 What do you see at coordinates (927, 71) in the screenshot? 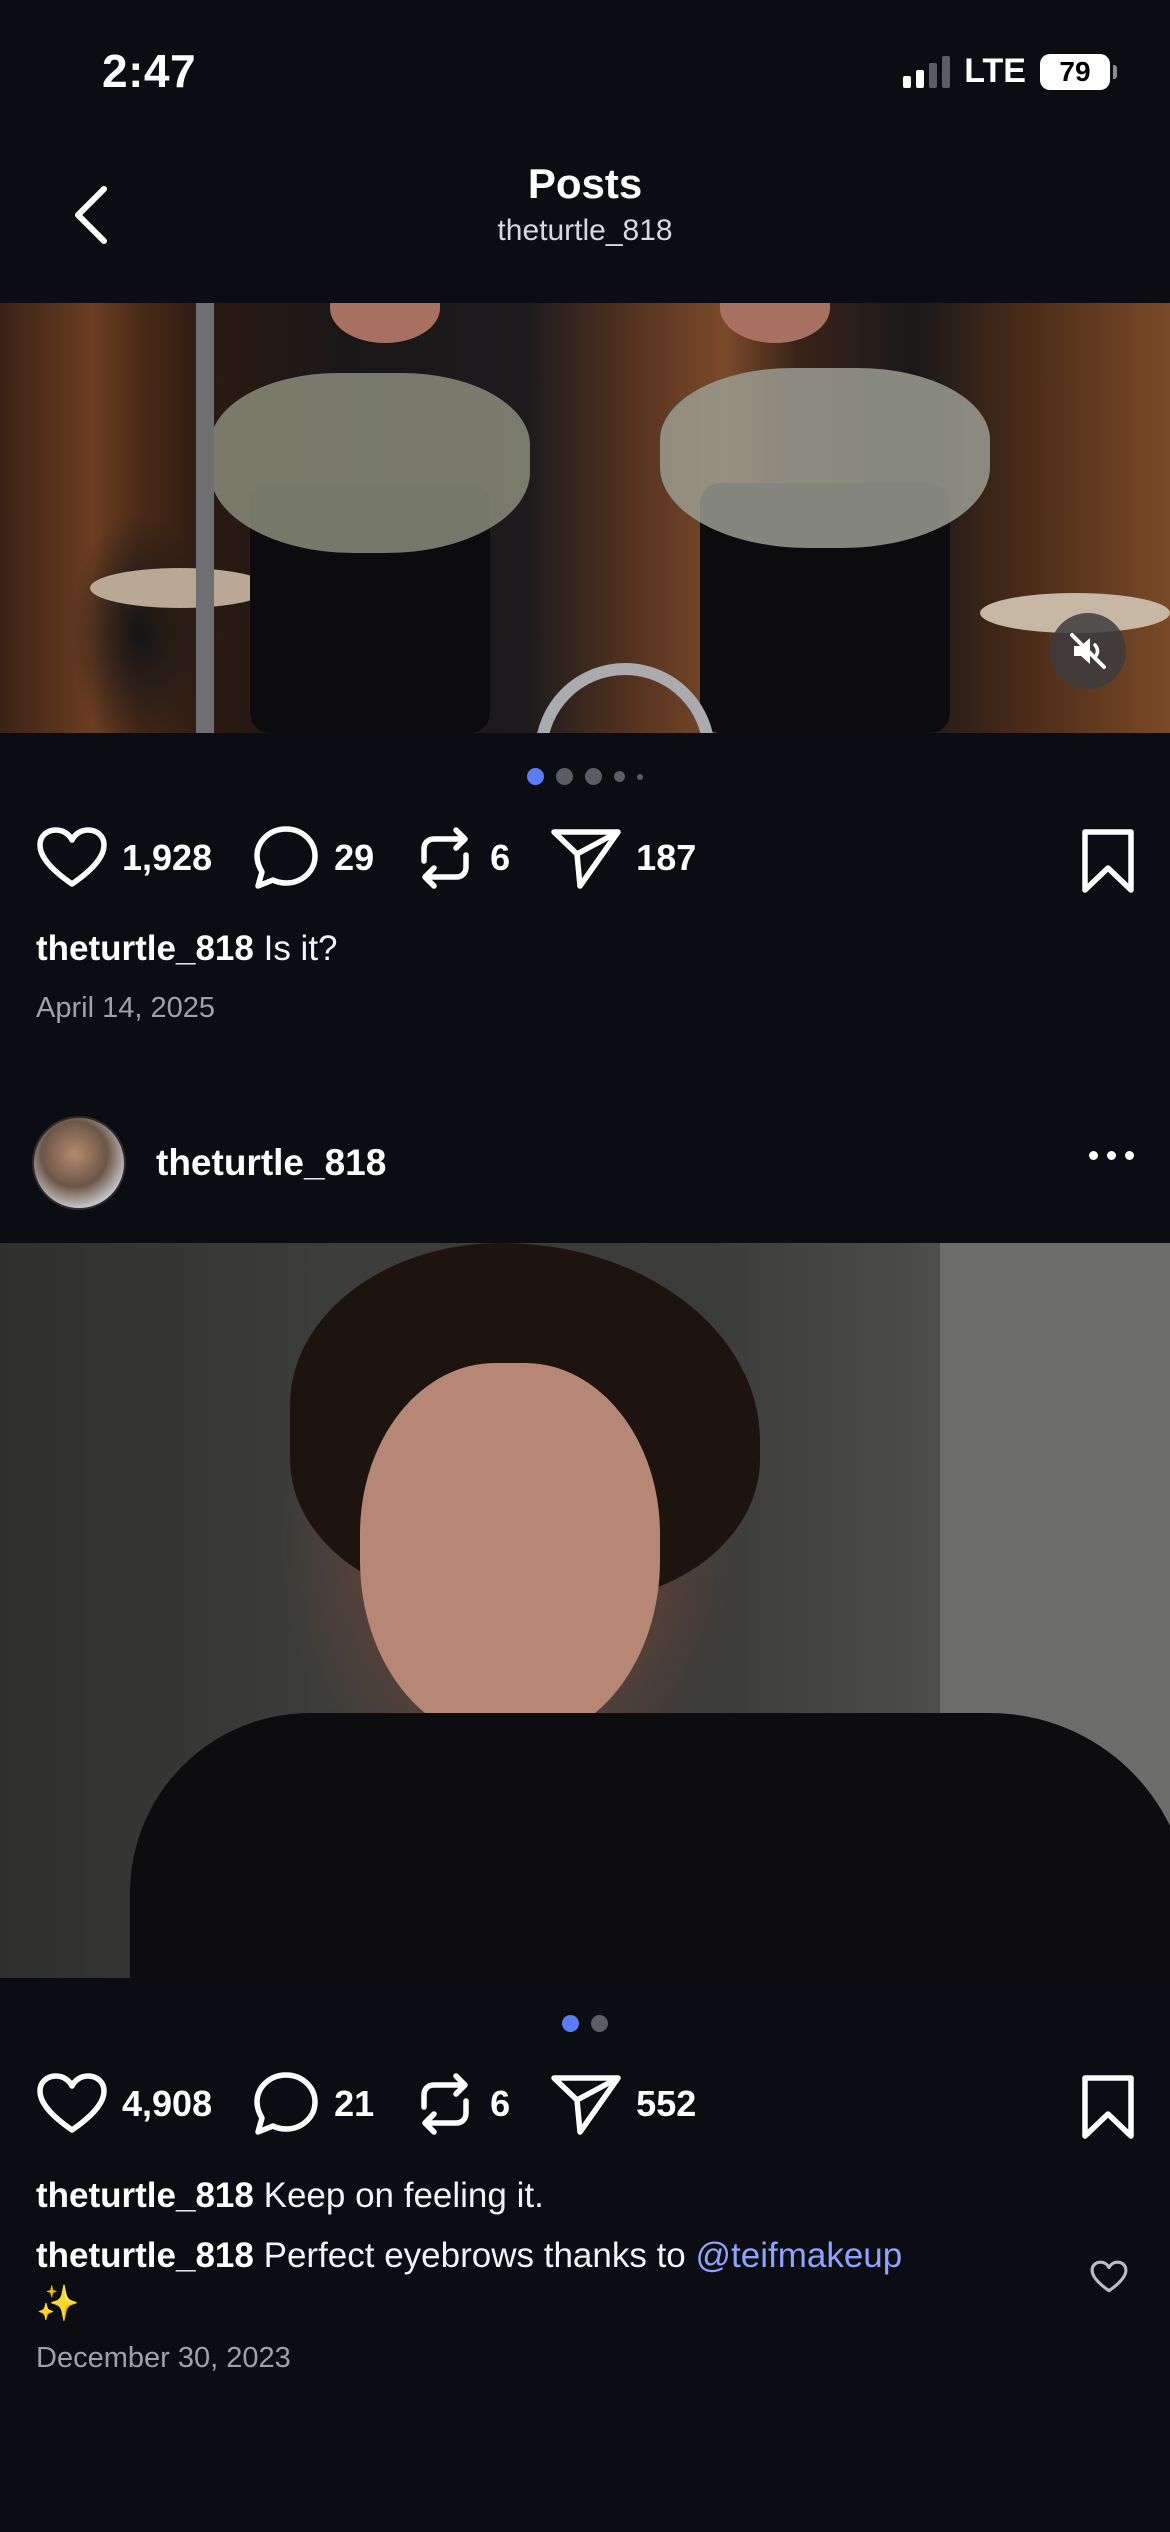
I see `signal-icon` at bounding box center [927, 71].